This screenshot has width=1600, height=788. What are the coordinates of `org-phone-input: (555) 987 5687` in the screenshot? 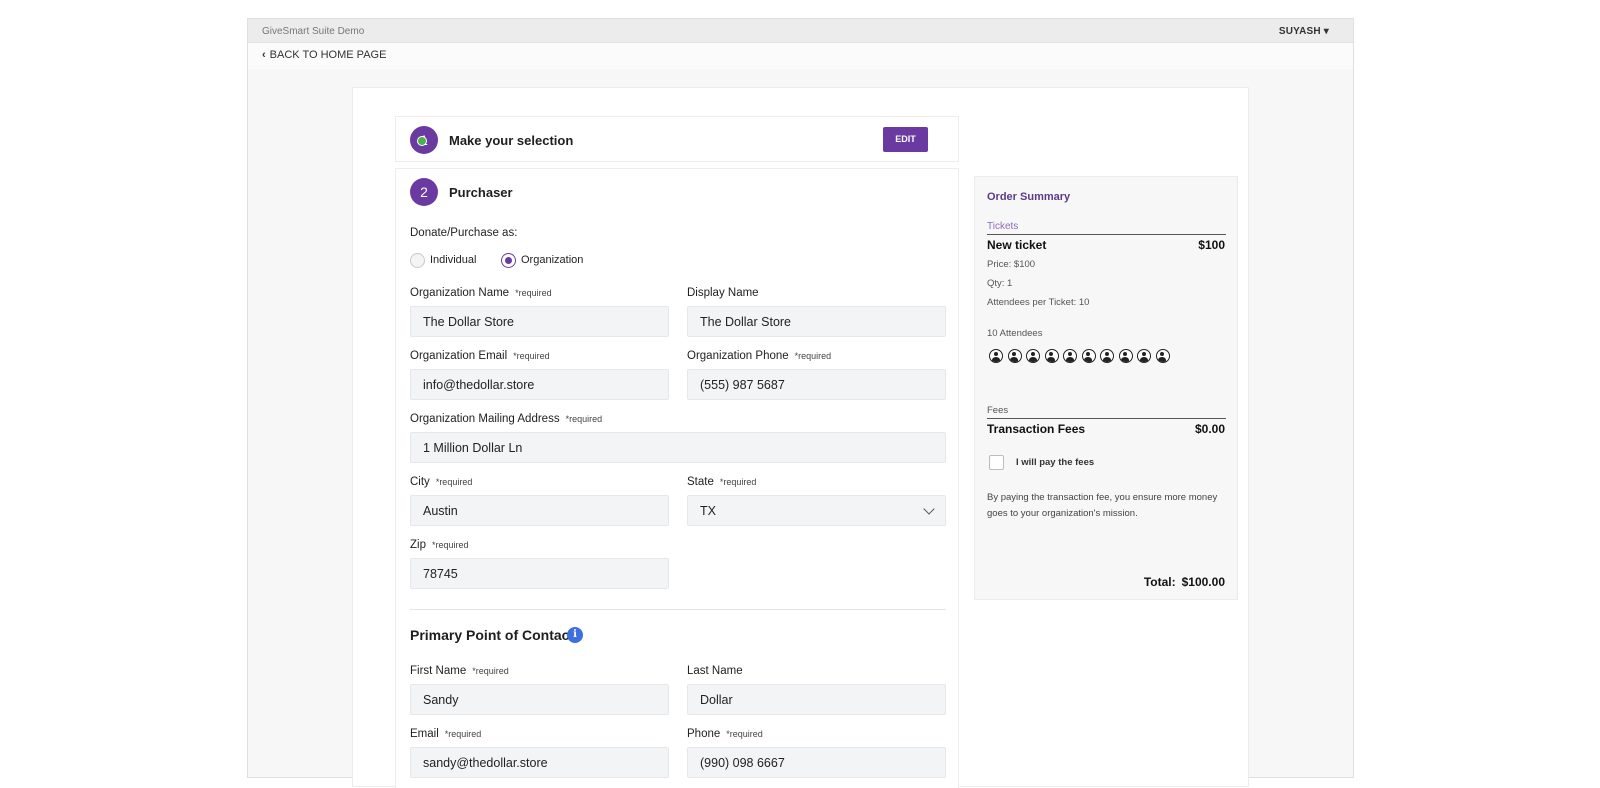 It's located at (816, 384).